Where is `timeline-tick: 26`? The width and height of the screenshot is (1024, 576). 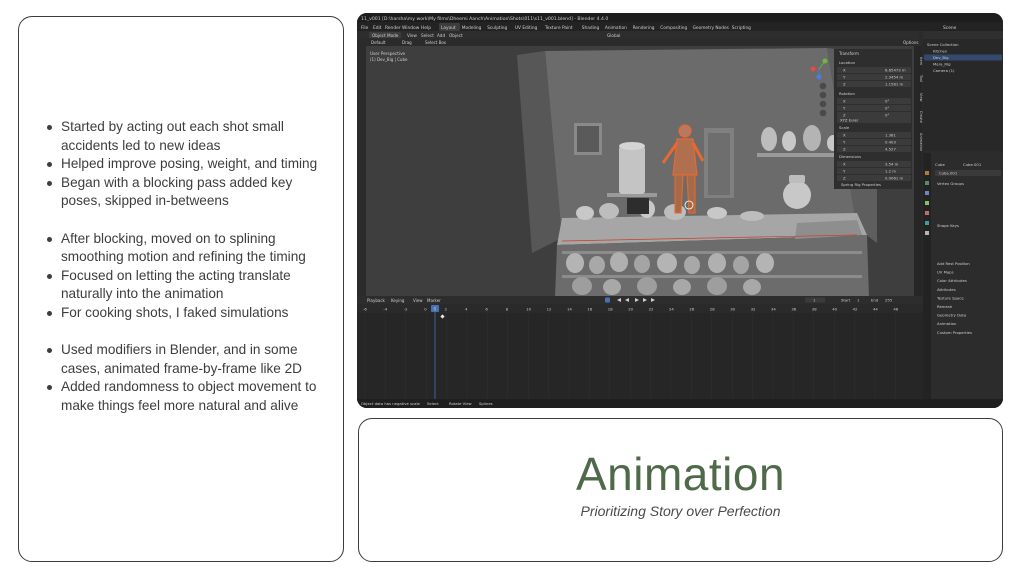
timeline-tick: 26 is located at coordinates (691, 309).